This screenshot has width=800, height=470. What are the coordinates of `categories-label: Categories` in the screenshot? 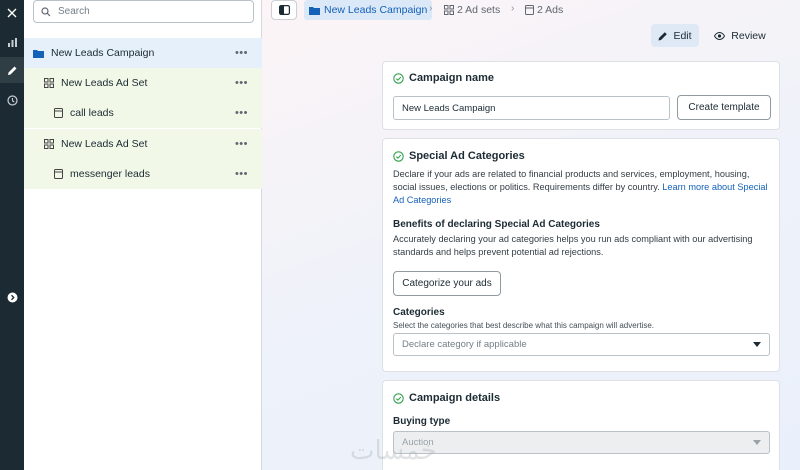 It's located at (419, 312).